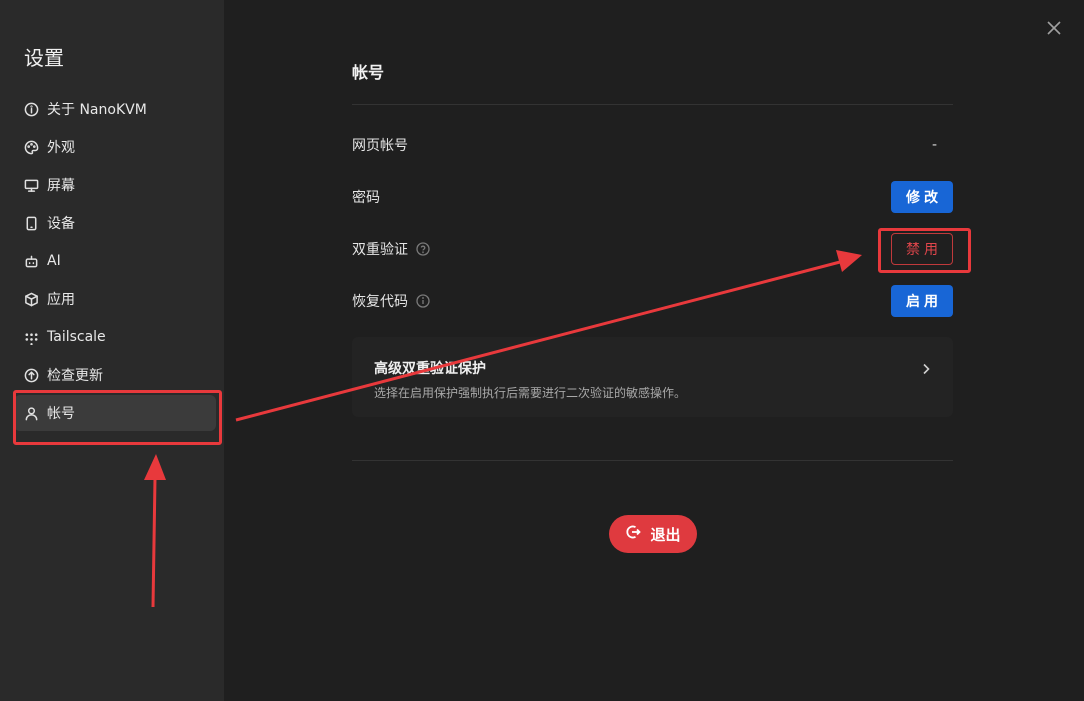 This screenshot has height=701, width=1084. What do you see at coordinates (652, 301) in the screenshot?
I see `recovery-code-row: 恢复代码 启用` at bounding box center [652, 301].